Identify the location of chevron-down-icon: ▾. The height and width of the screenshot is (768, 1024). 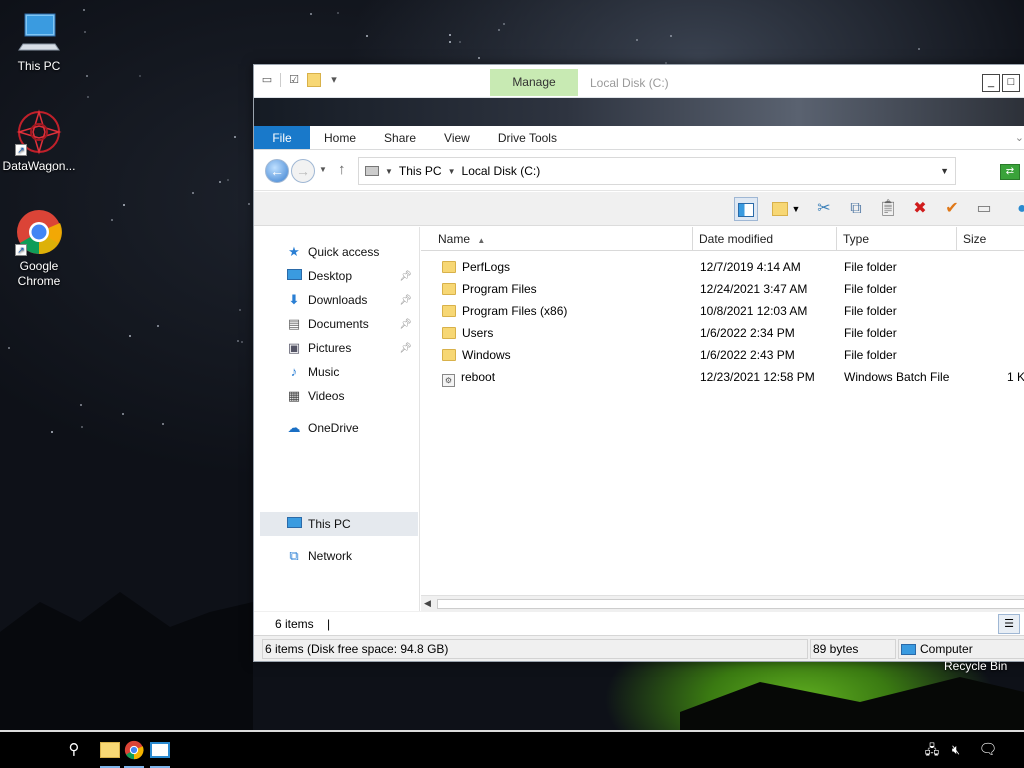
(334, 80).